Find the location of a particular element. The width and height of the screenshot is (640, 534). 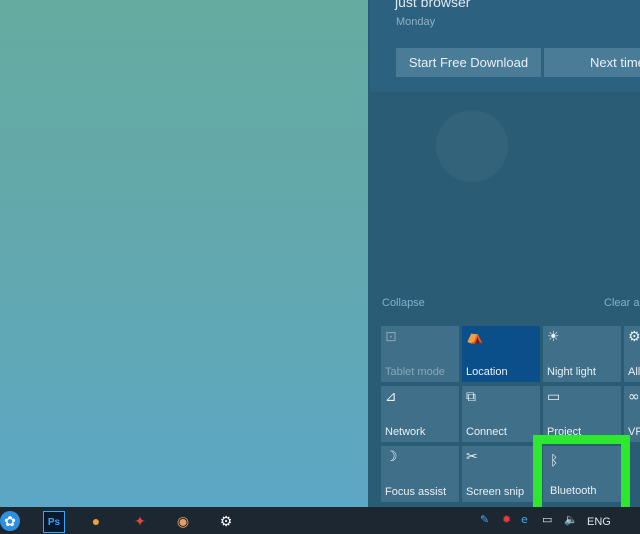

notification-day: Monday is located at coordinates (416, 22).